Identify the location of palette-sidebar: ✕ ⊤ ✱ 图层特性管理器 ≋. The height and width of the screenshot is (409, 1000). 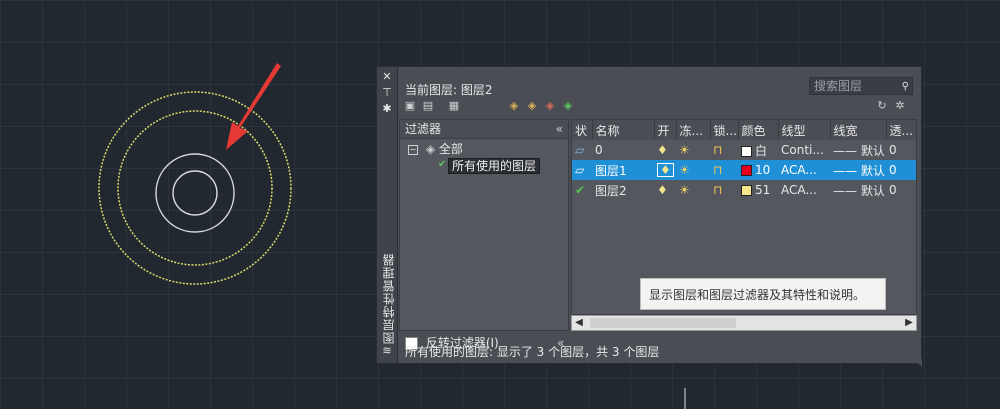
(387, 215).